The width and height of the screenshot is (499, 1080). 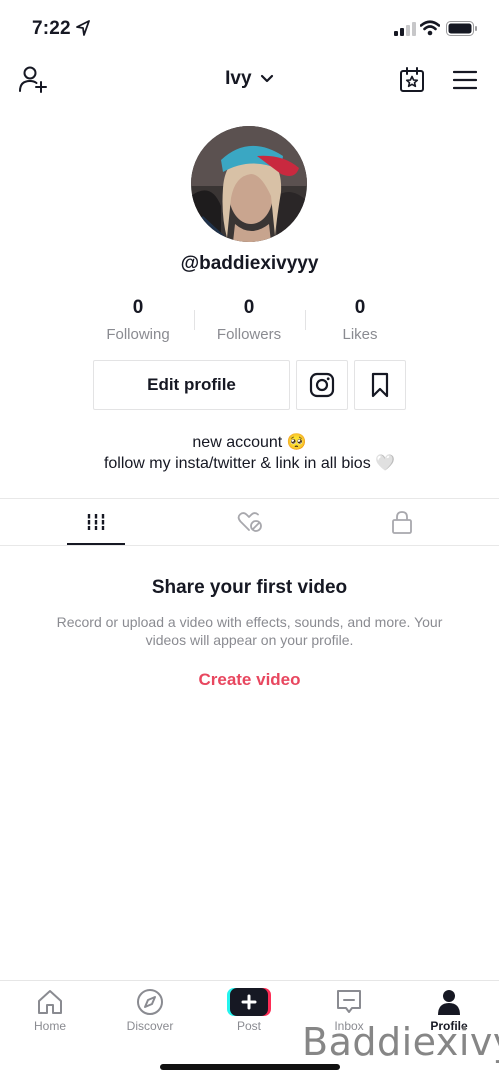 I want to click on chevron-down-icon, so click(x=266, y=78).